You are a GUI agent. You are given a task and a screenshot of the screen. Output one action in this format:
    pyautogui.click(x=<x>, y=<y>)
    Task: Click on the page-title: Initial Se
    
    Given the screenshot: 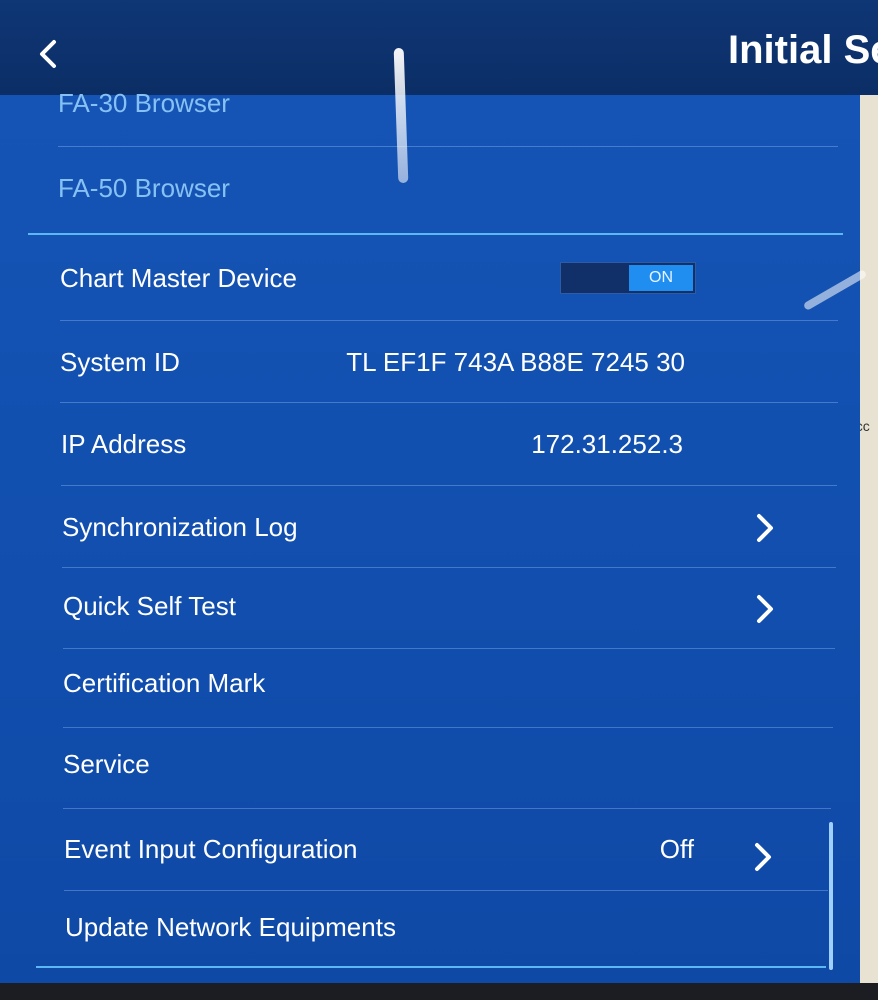 What is the action you would take?
    pyautogui.click(x=803, y=50)
    